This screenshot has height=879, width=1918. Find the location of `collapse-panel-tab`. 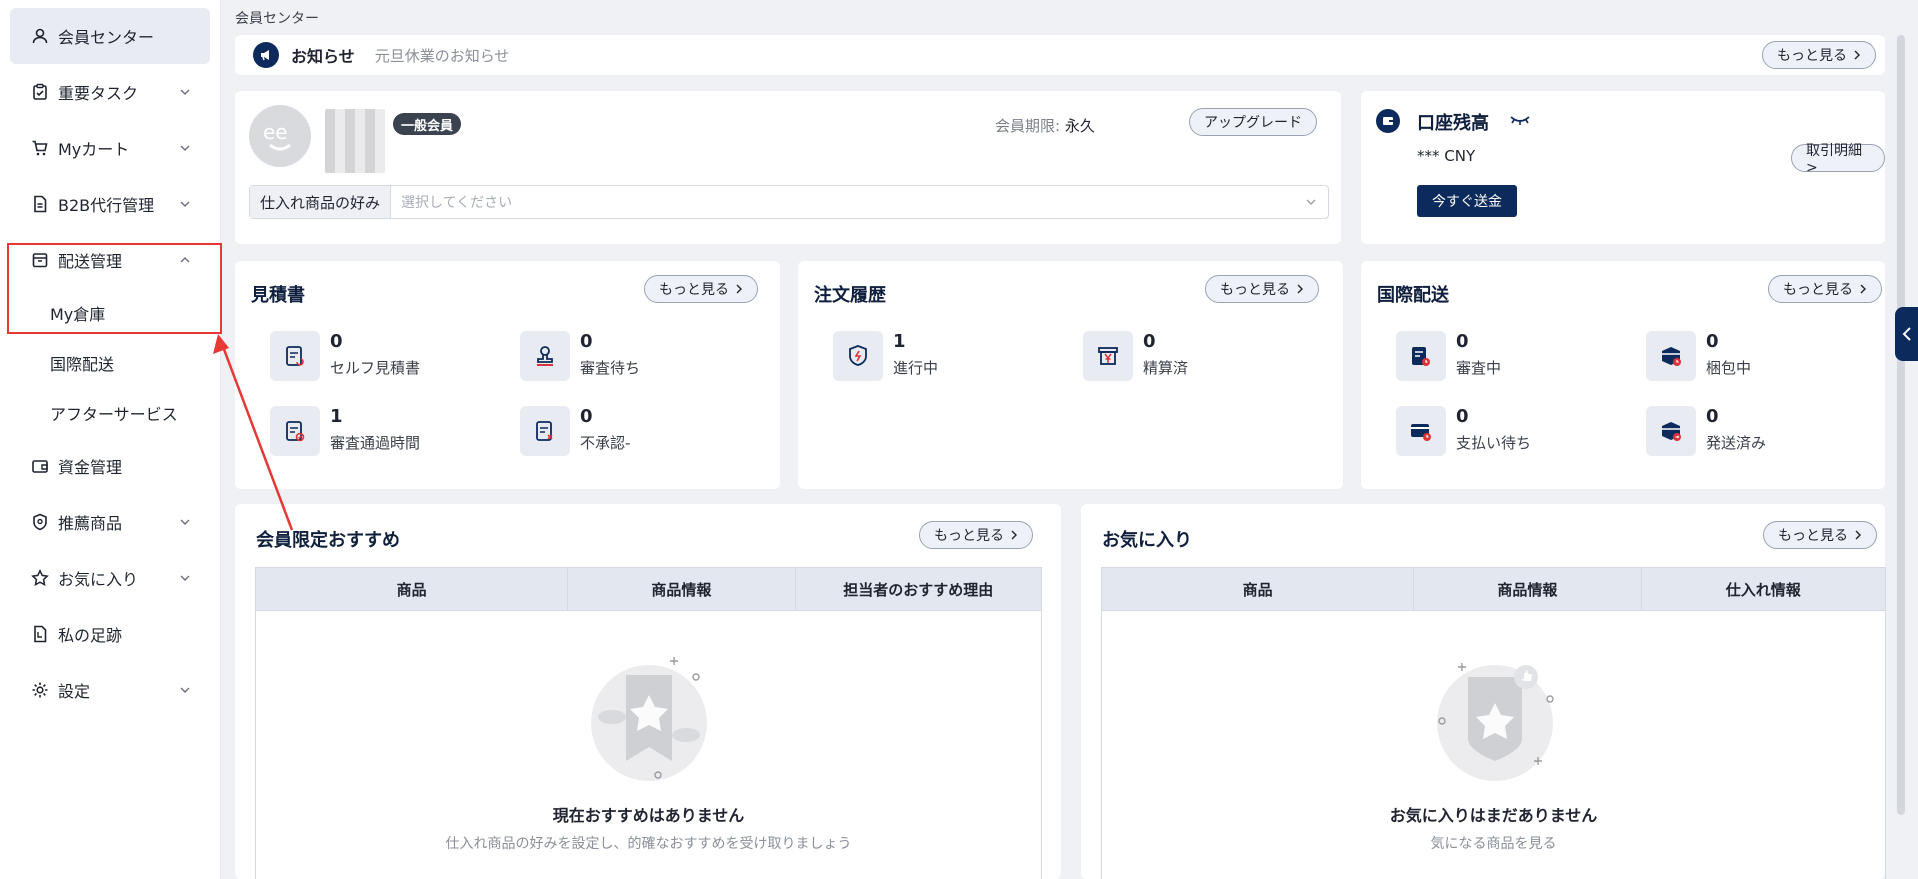

collapse-panel-tab is located at coordinates (1906, 334).